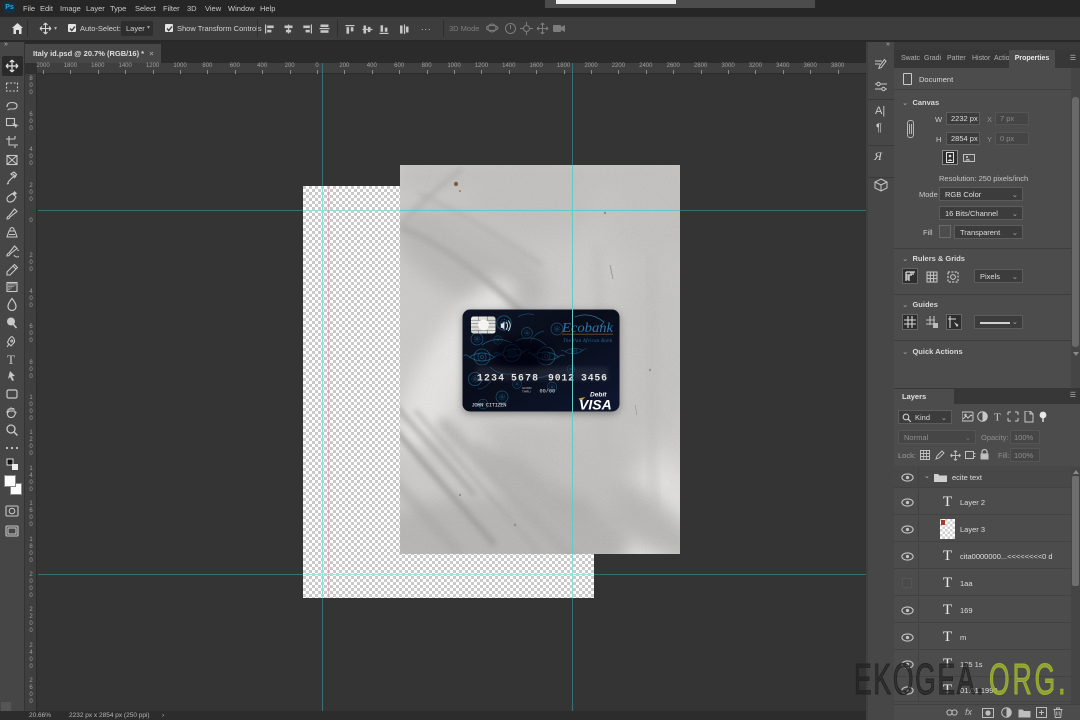 The image size is (1080, 720). I want to click on svg-text: 5678, so click(524, 378).